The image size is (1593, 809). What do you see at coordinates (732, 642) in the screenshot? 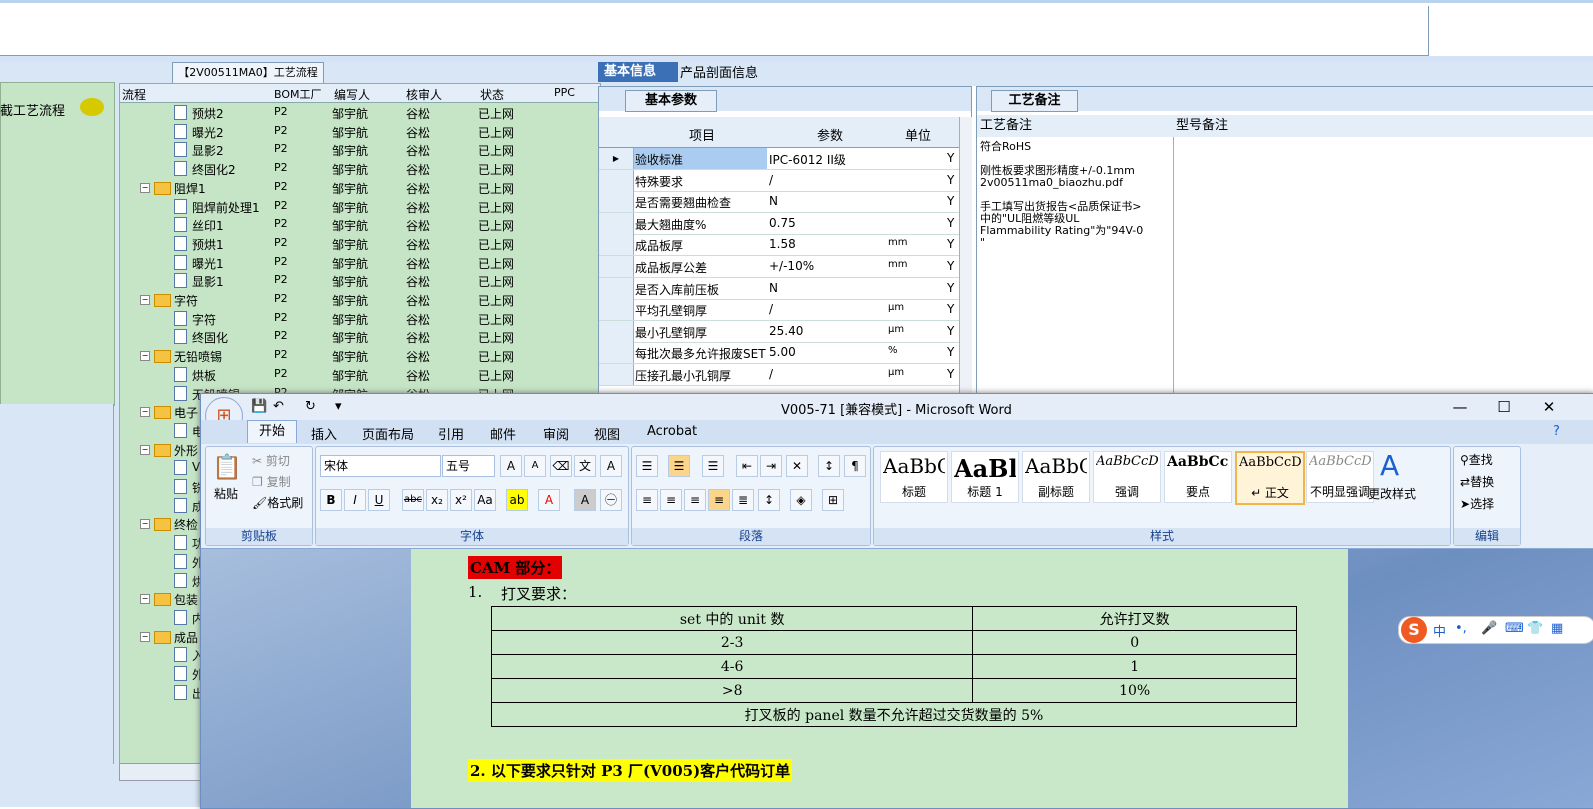
I see `table-cell: 2-3` at bounding box center [732, 642].